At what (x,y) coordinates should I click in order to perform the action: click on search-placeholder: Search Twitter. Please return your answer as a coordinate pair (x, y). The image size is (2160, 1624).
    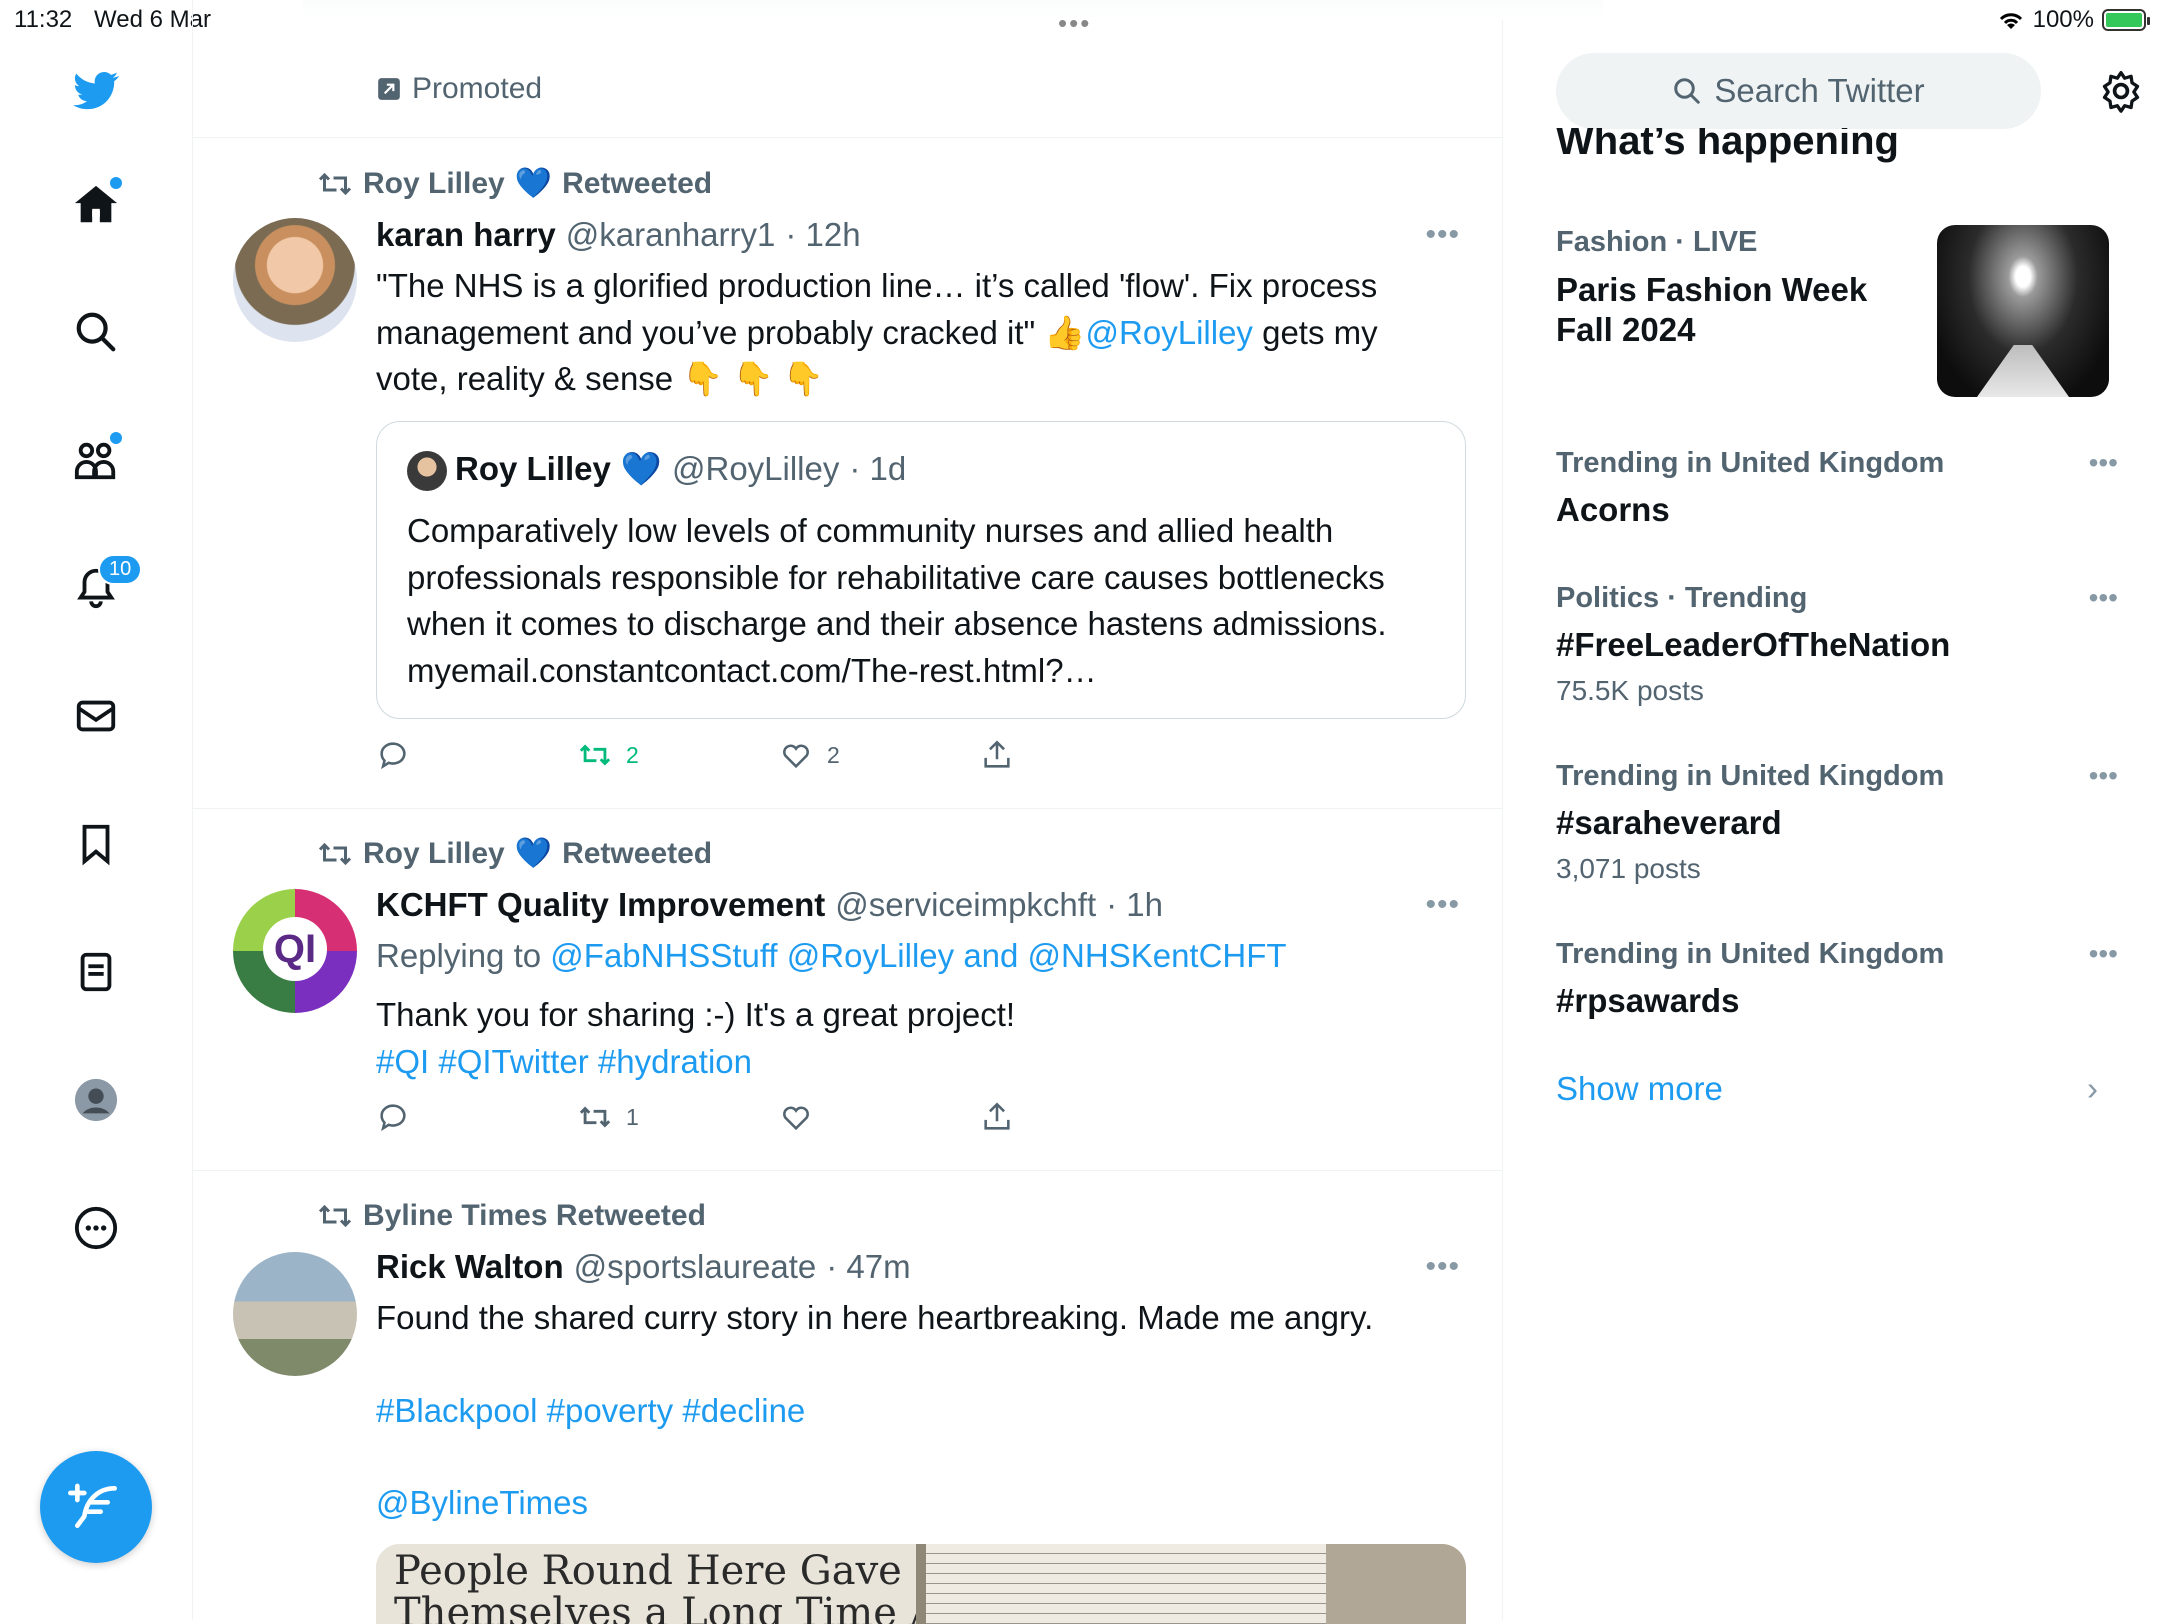
    Looking at the image, I should click on (1819, 90).